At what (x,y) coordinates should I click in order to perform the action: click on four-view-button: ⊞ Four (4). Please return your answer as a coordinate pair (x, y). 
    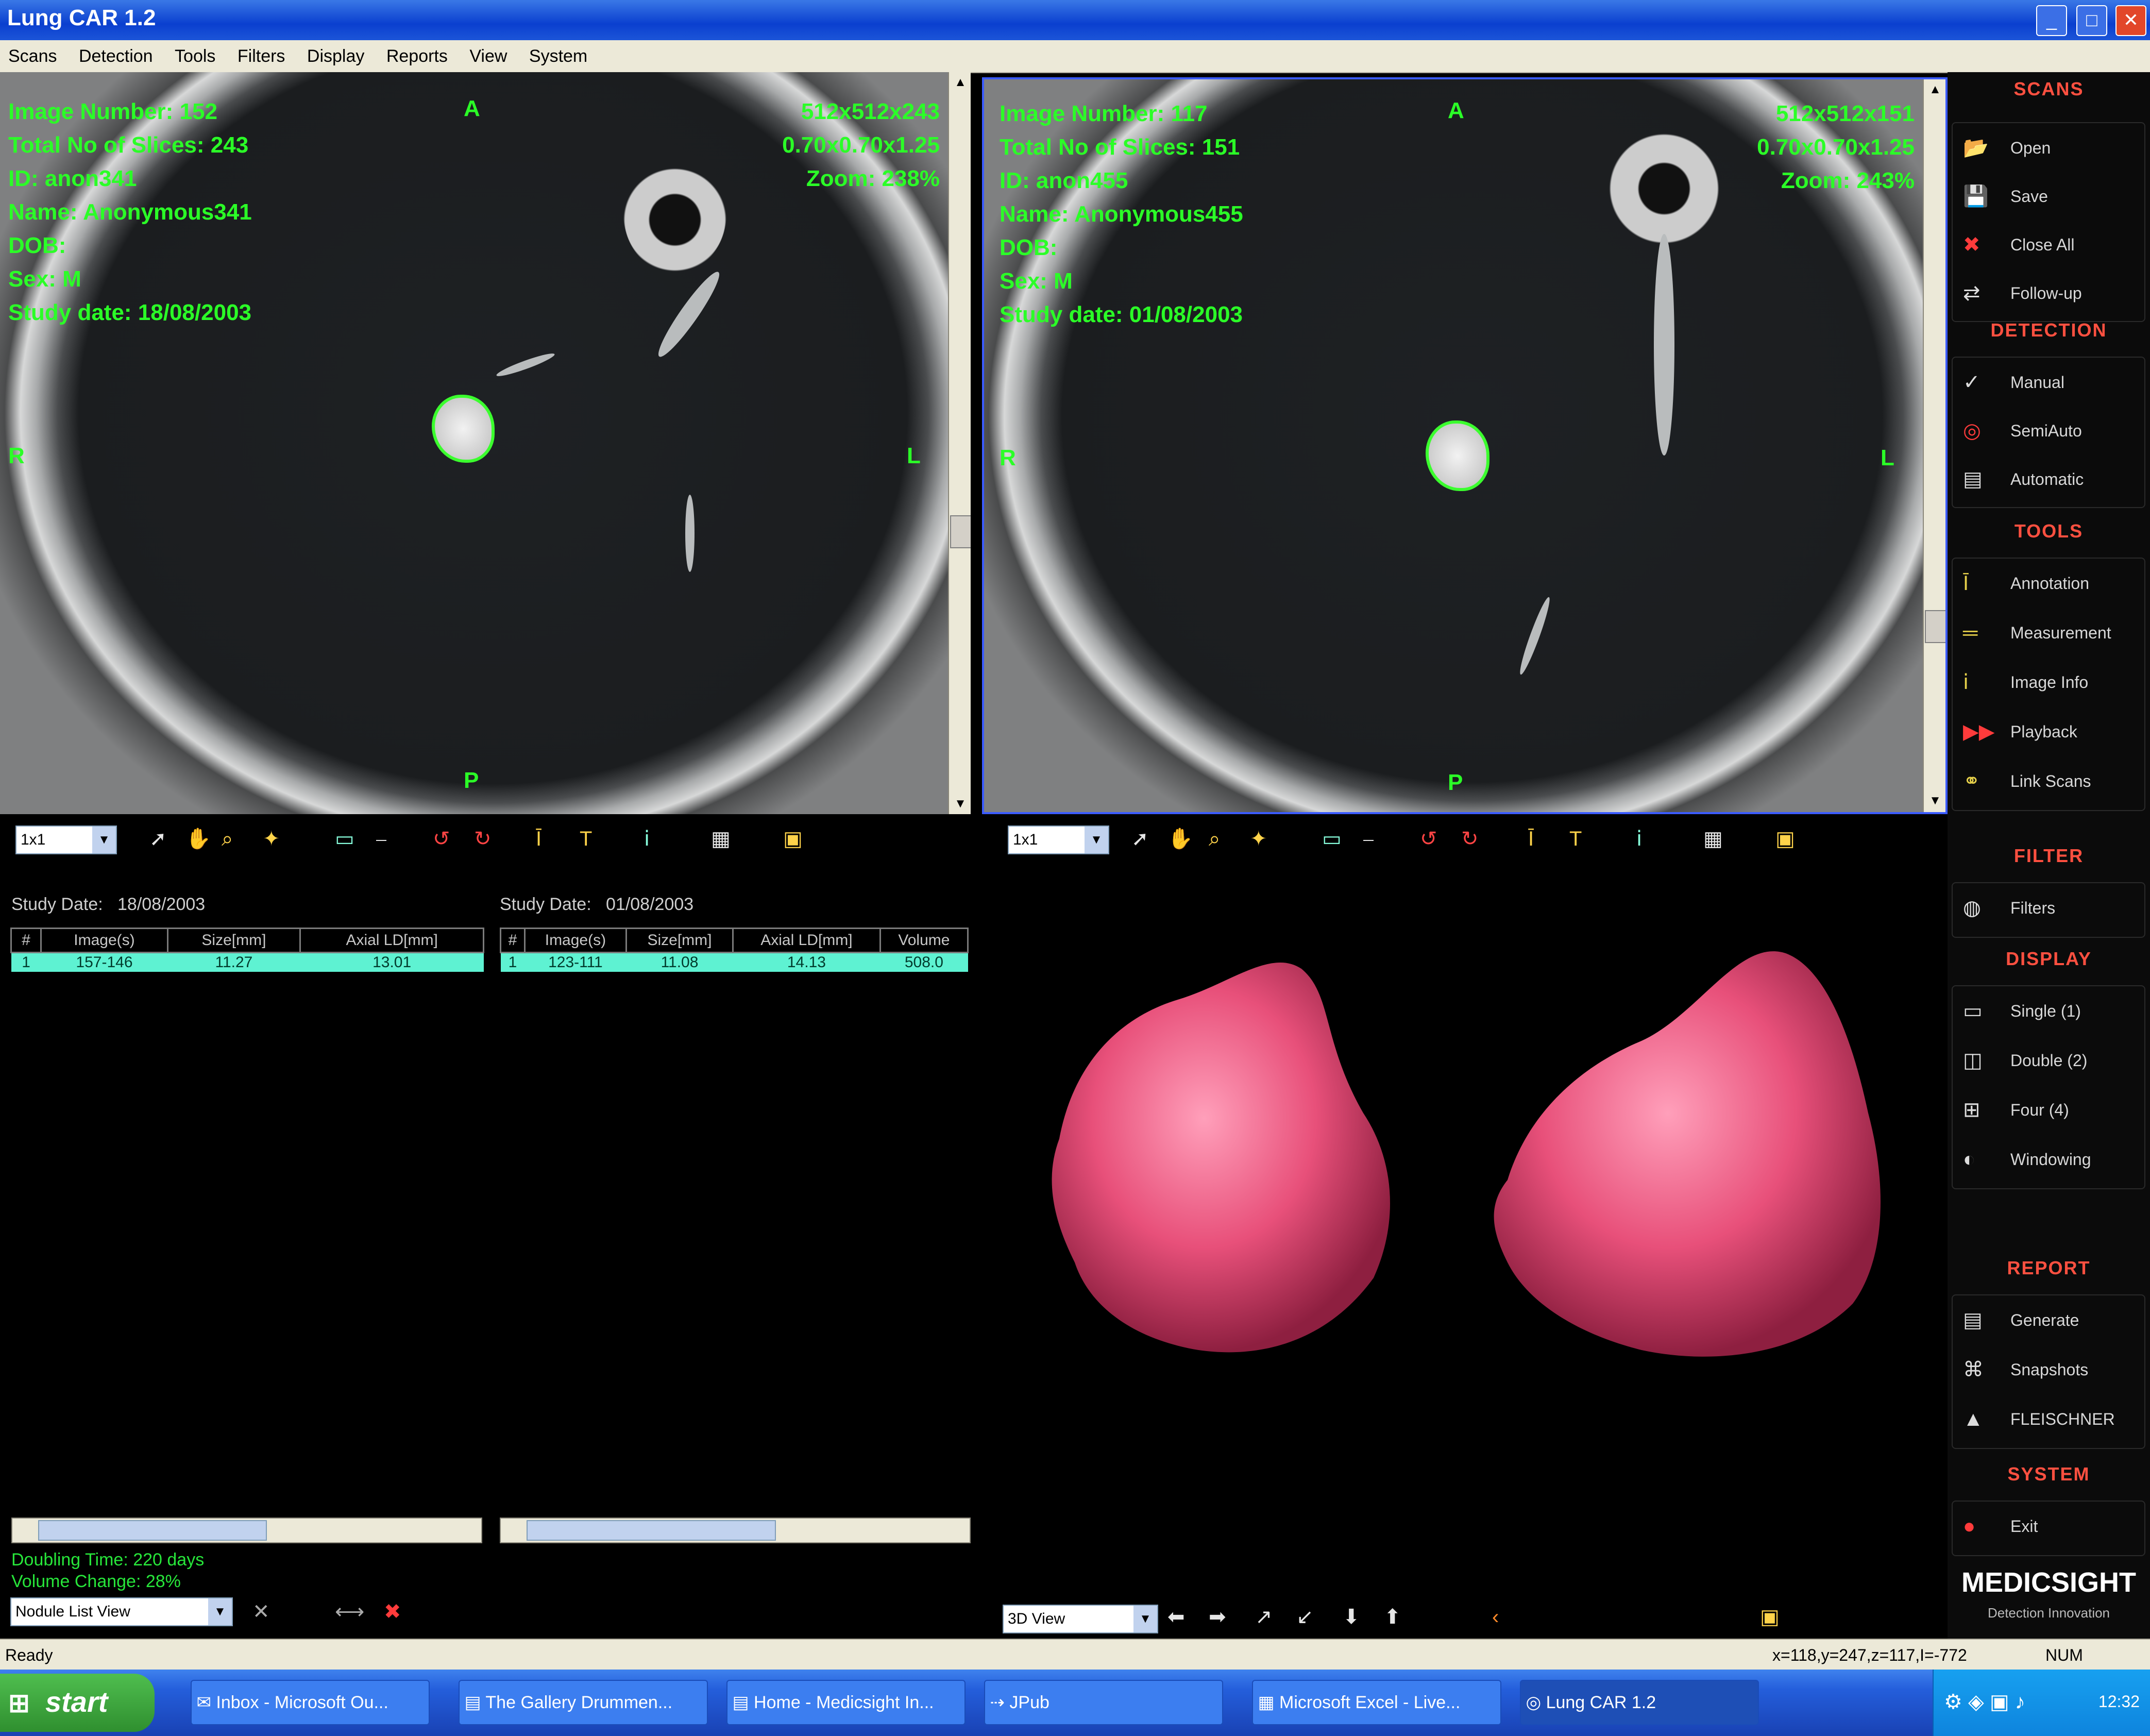
    Looking at the image, I should click on (2048, 1110).